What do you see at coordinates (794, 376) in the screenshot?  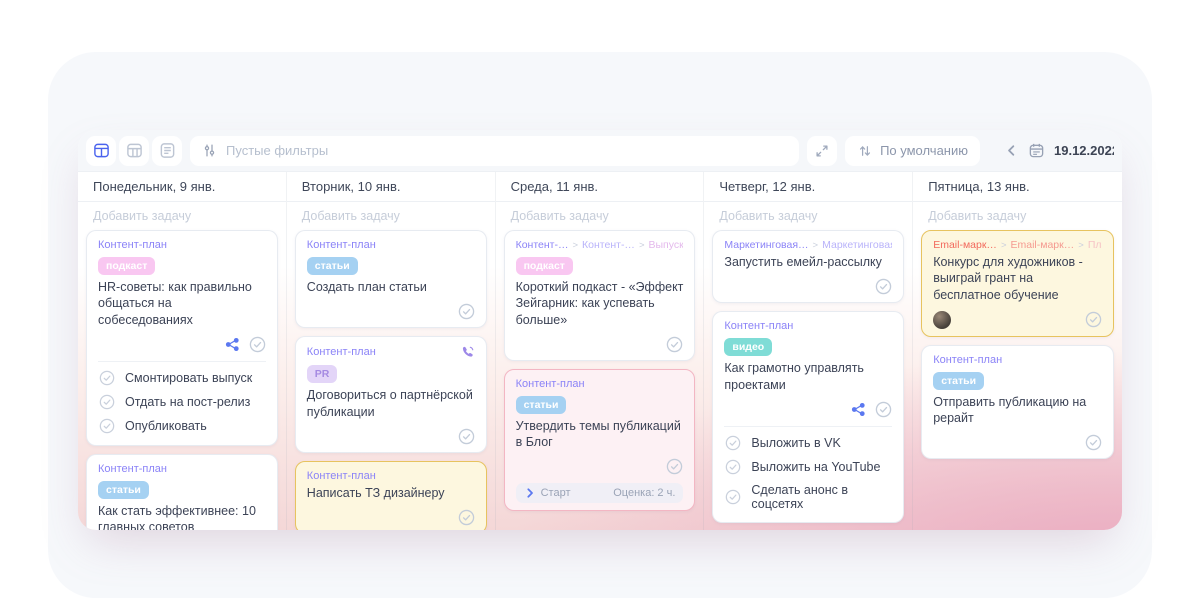 I see `card-title: Как грамотно управлять проектами` at bounding box center [794, 376].